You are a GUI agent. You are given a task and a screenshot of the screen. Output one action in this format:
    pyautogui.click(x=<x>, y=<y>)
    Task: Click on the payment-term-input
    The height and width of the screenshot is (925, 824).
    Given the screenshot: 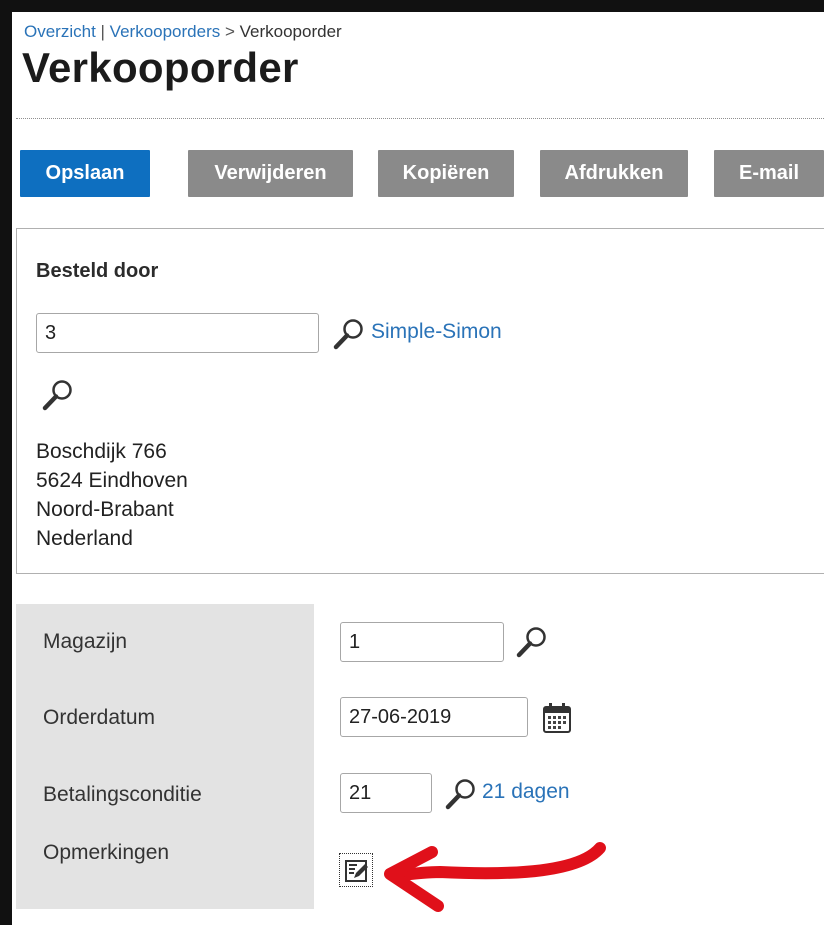 What is the action you would take?
    pyautogui.click(x=386, y=793)
    